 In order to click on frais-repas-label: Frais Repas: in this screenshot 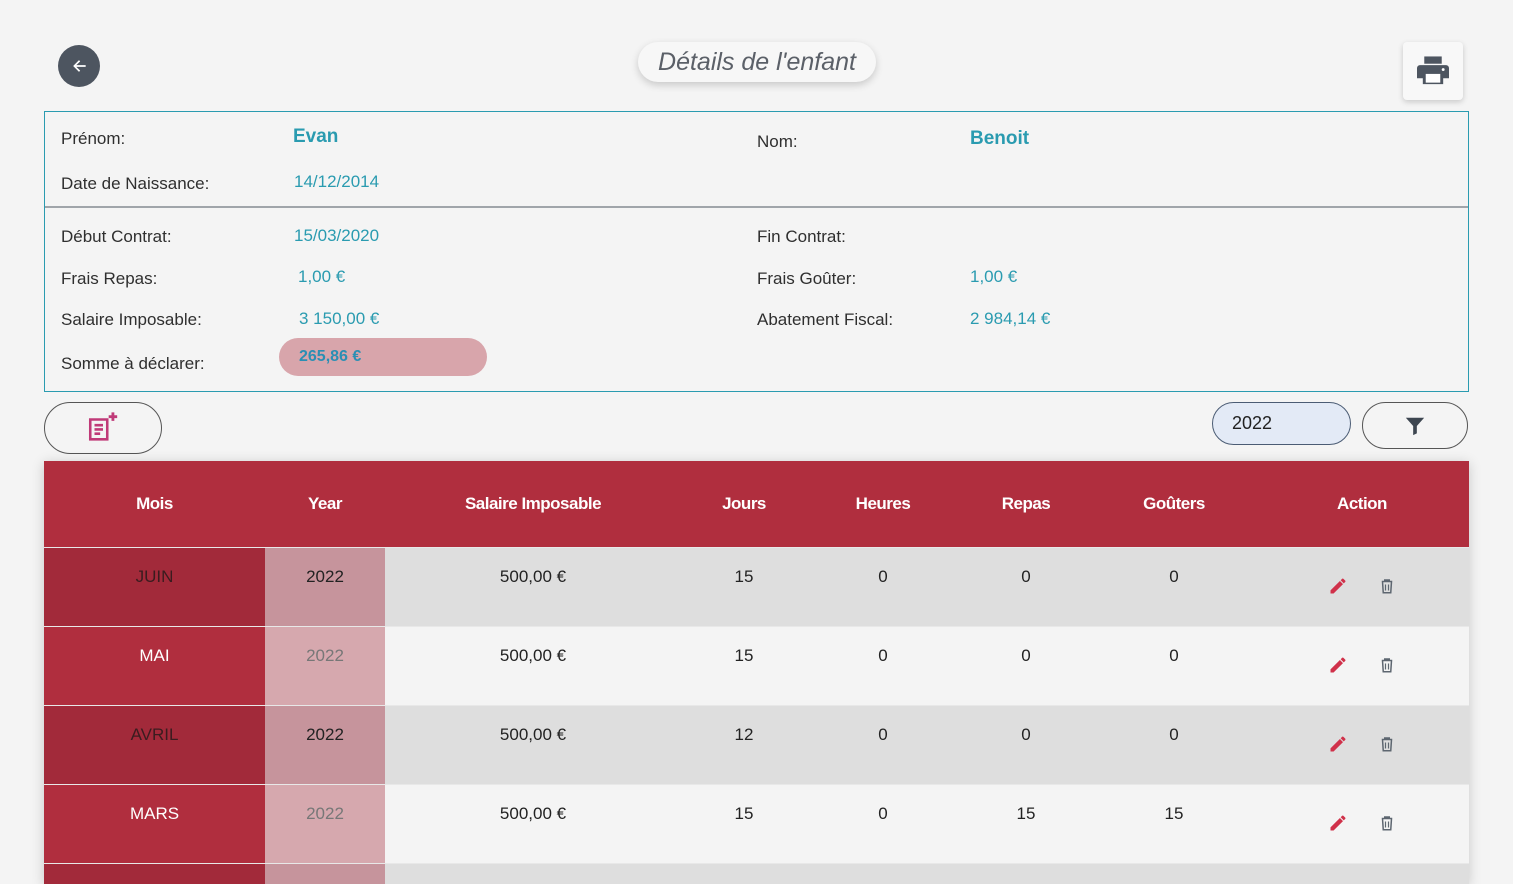, I will do `click(109, 278)`.